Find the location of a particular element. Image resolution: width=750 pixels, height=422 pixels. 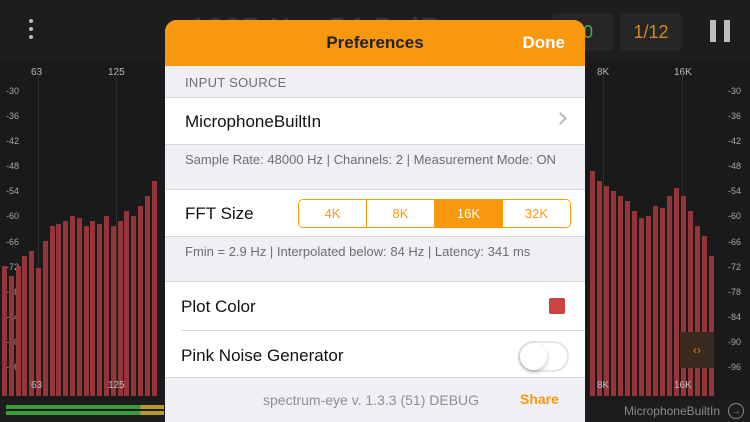

fft-size-label: FFT Size is located at coordinates (219, 213).